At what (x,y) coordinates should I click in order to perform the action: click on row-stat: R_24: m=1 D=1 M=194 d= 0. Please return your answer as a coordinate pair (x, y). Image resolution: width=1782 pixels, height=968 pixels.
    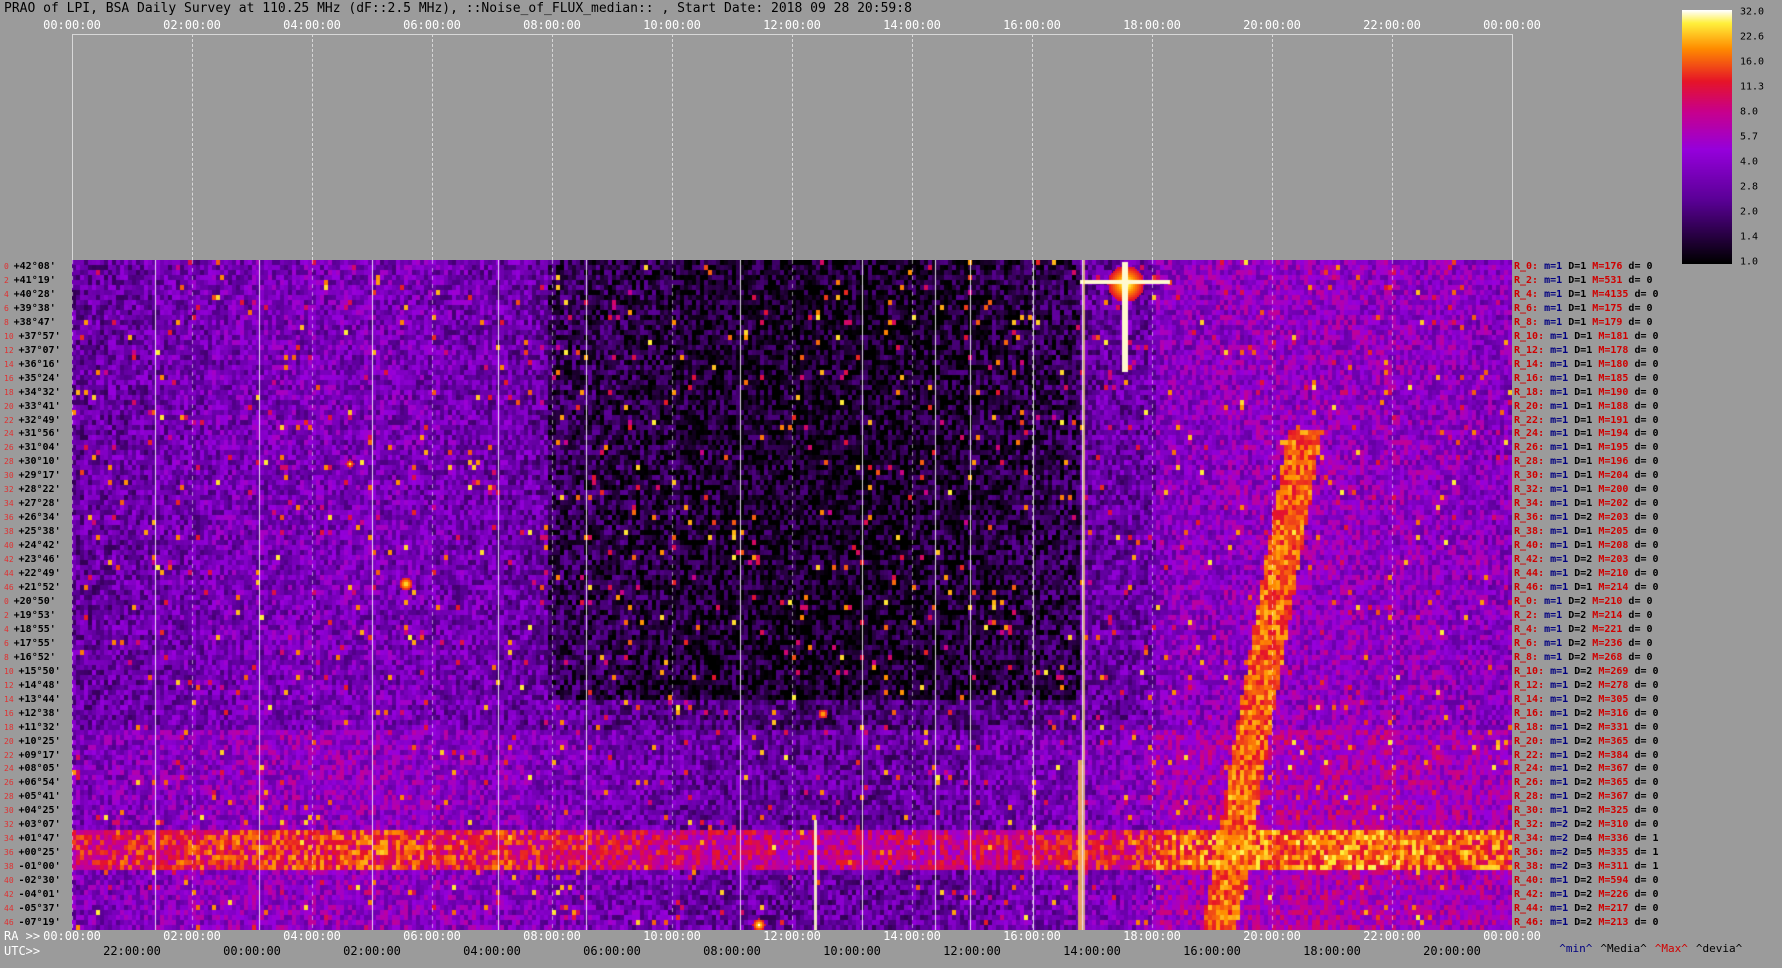
    Looking at the image, I should click on (1589, 434).